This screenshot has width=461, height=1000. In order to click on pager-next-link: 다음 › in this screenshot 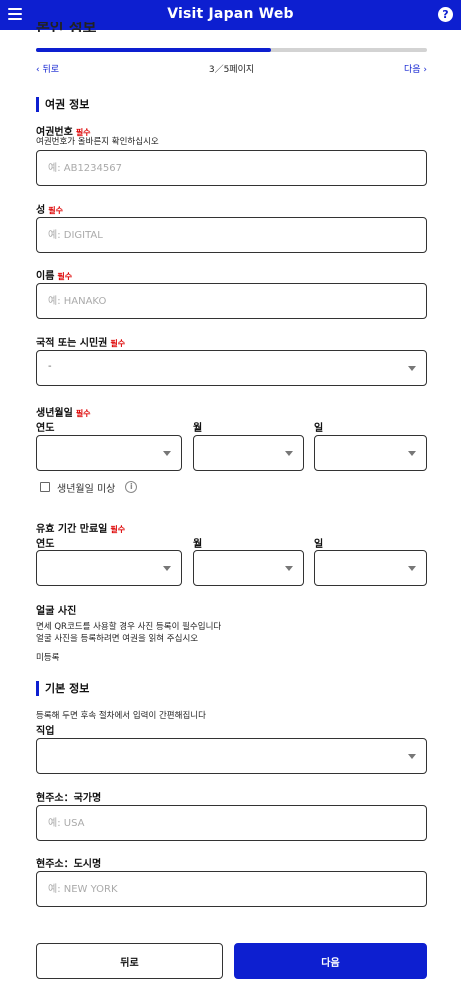, I will do `click(415, 68)`.